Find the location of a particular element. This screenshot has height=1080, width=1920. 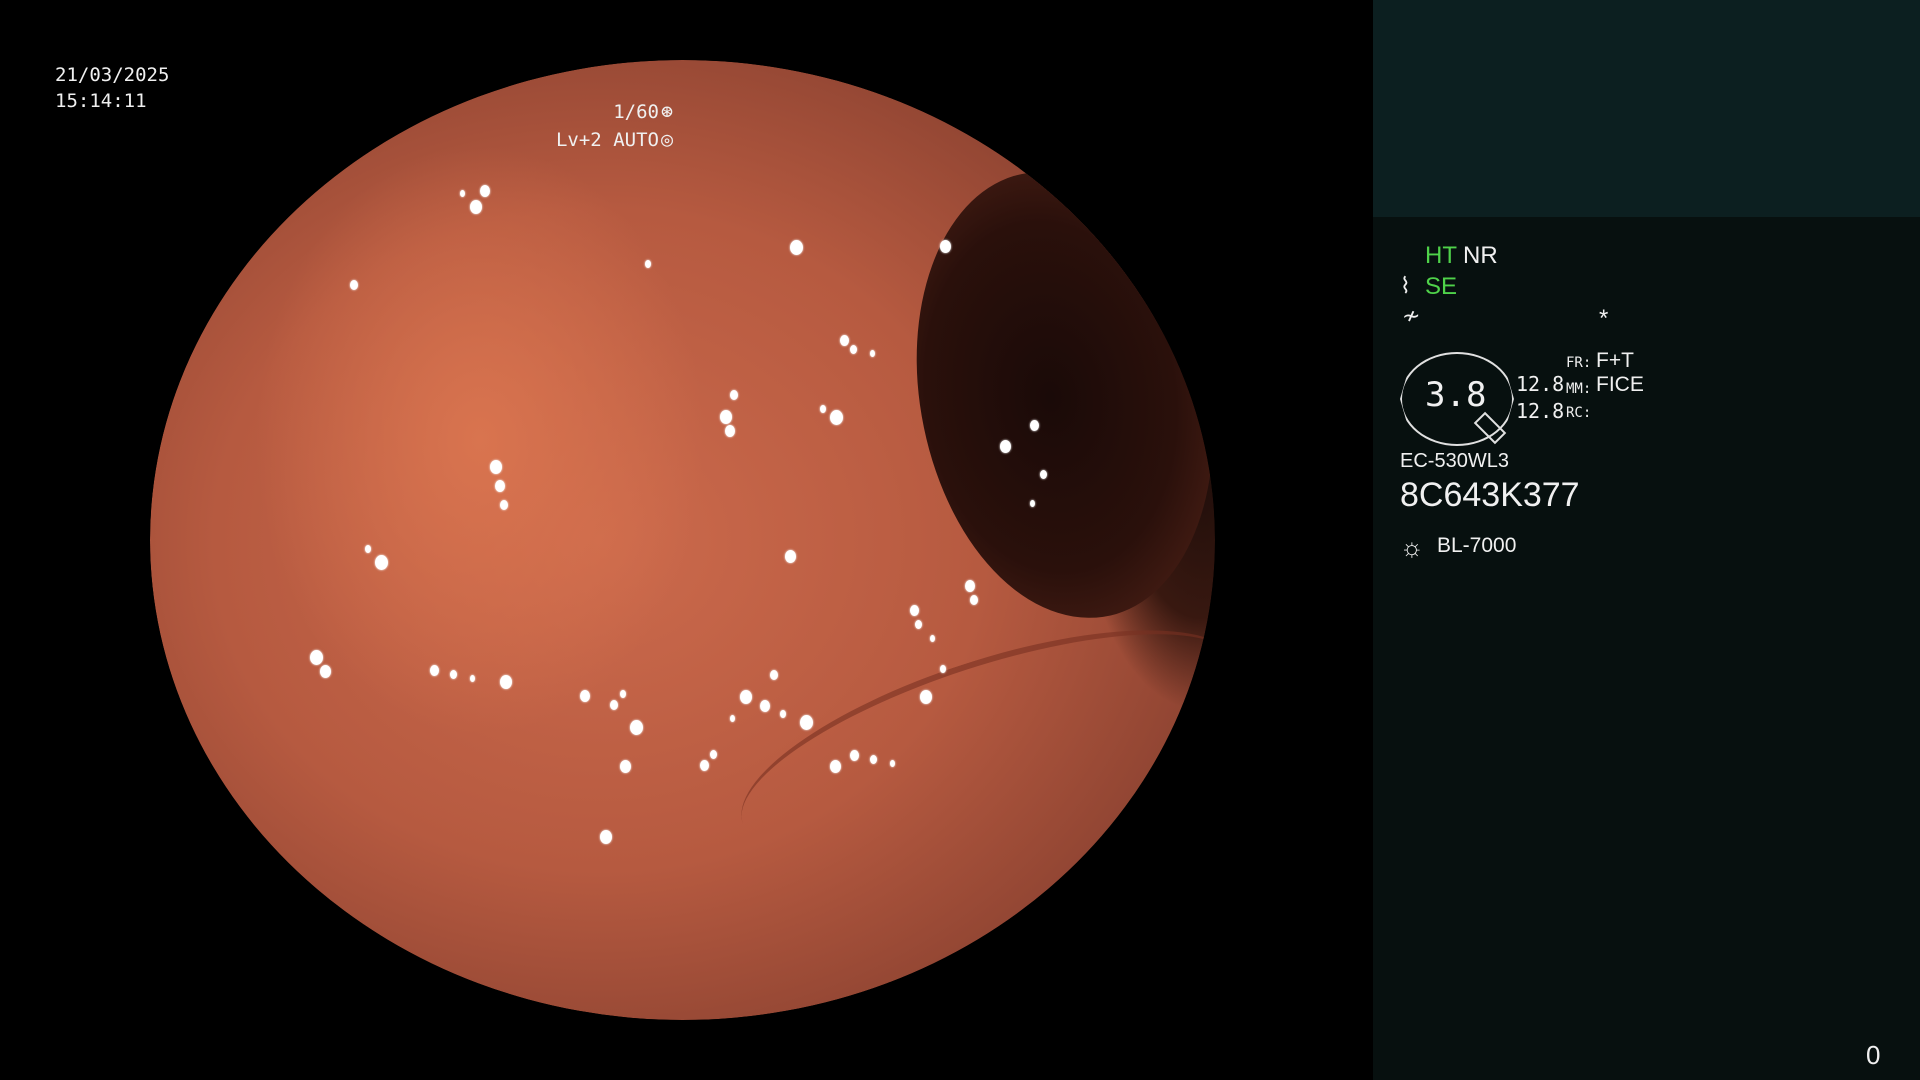

shutter-value: 1/60 is located at coordinates (636, 112).